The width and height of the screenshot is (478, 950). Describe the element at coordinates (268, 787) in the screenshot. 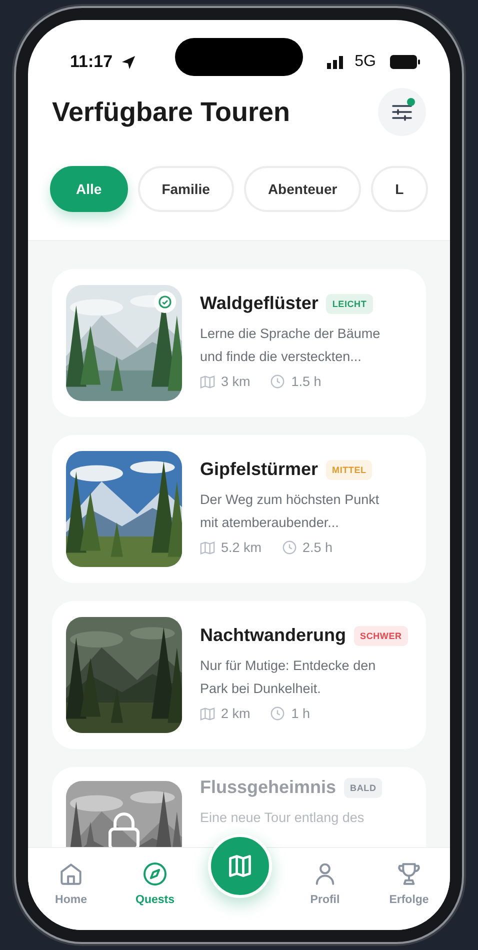

I see `tour-title: Flussgeheimnis` at that location.